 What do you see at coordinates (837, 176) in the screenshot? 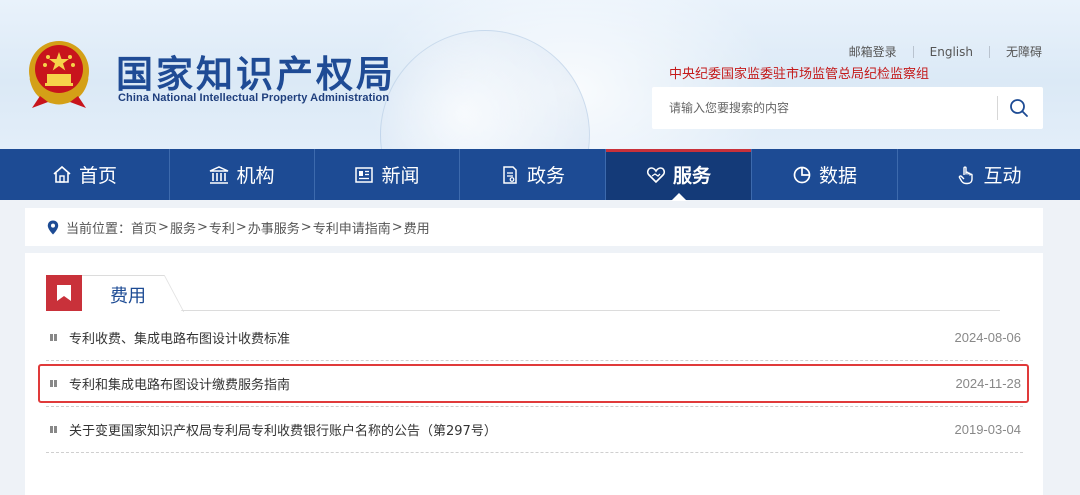
I see `nav-label: 数据` at bounding box center [837, 176].